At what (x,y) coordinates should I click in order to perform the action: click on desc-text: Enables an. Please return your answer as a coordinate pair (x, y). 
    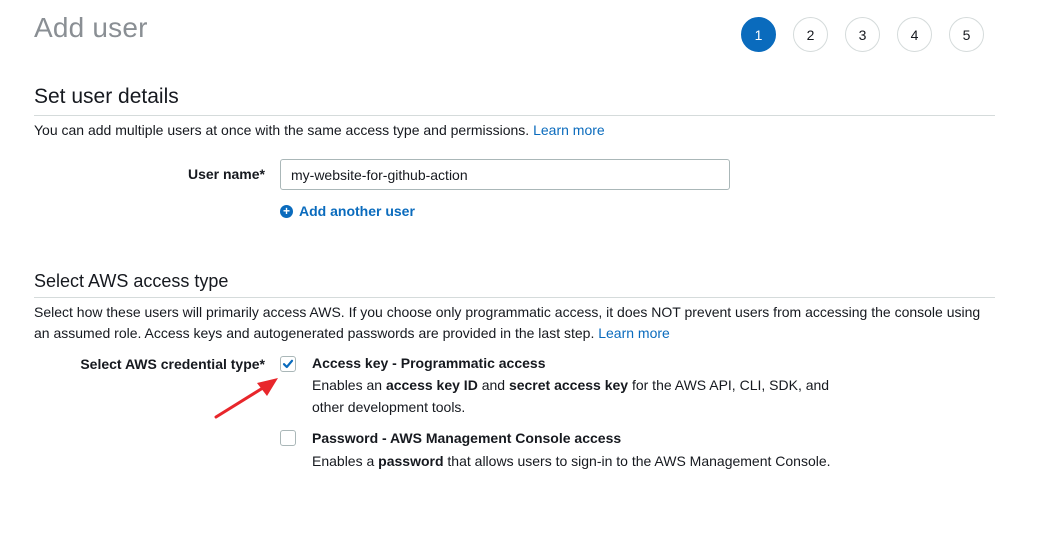
    Looking at the image, I should click on (349, 385).